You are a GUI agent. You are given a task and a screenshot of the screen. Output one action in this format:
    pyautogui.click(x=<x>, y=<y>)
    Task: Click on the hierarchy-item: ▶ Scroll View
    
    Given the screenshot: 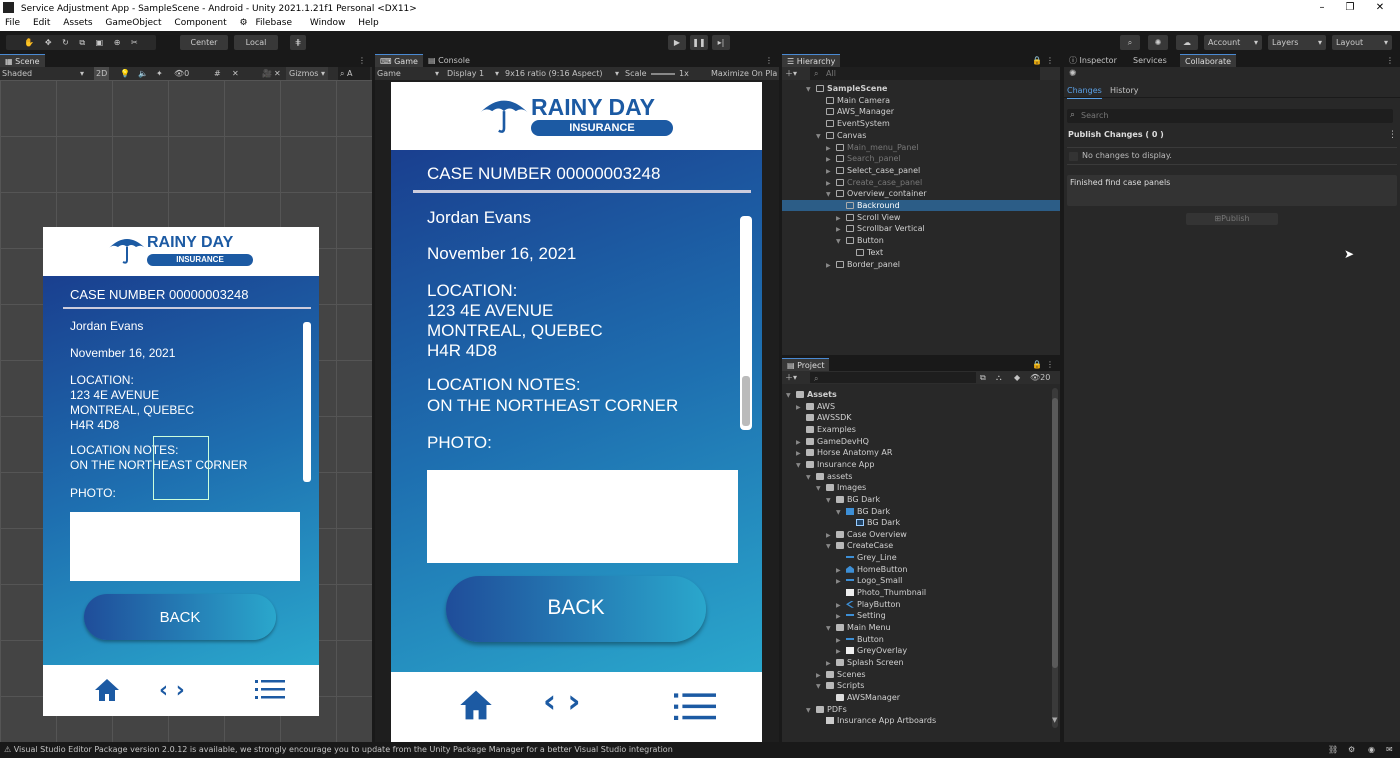 What is the action you would take?
    pyautogui.click(x=921, y=217)
    